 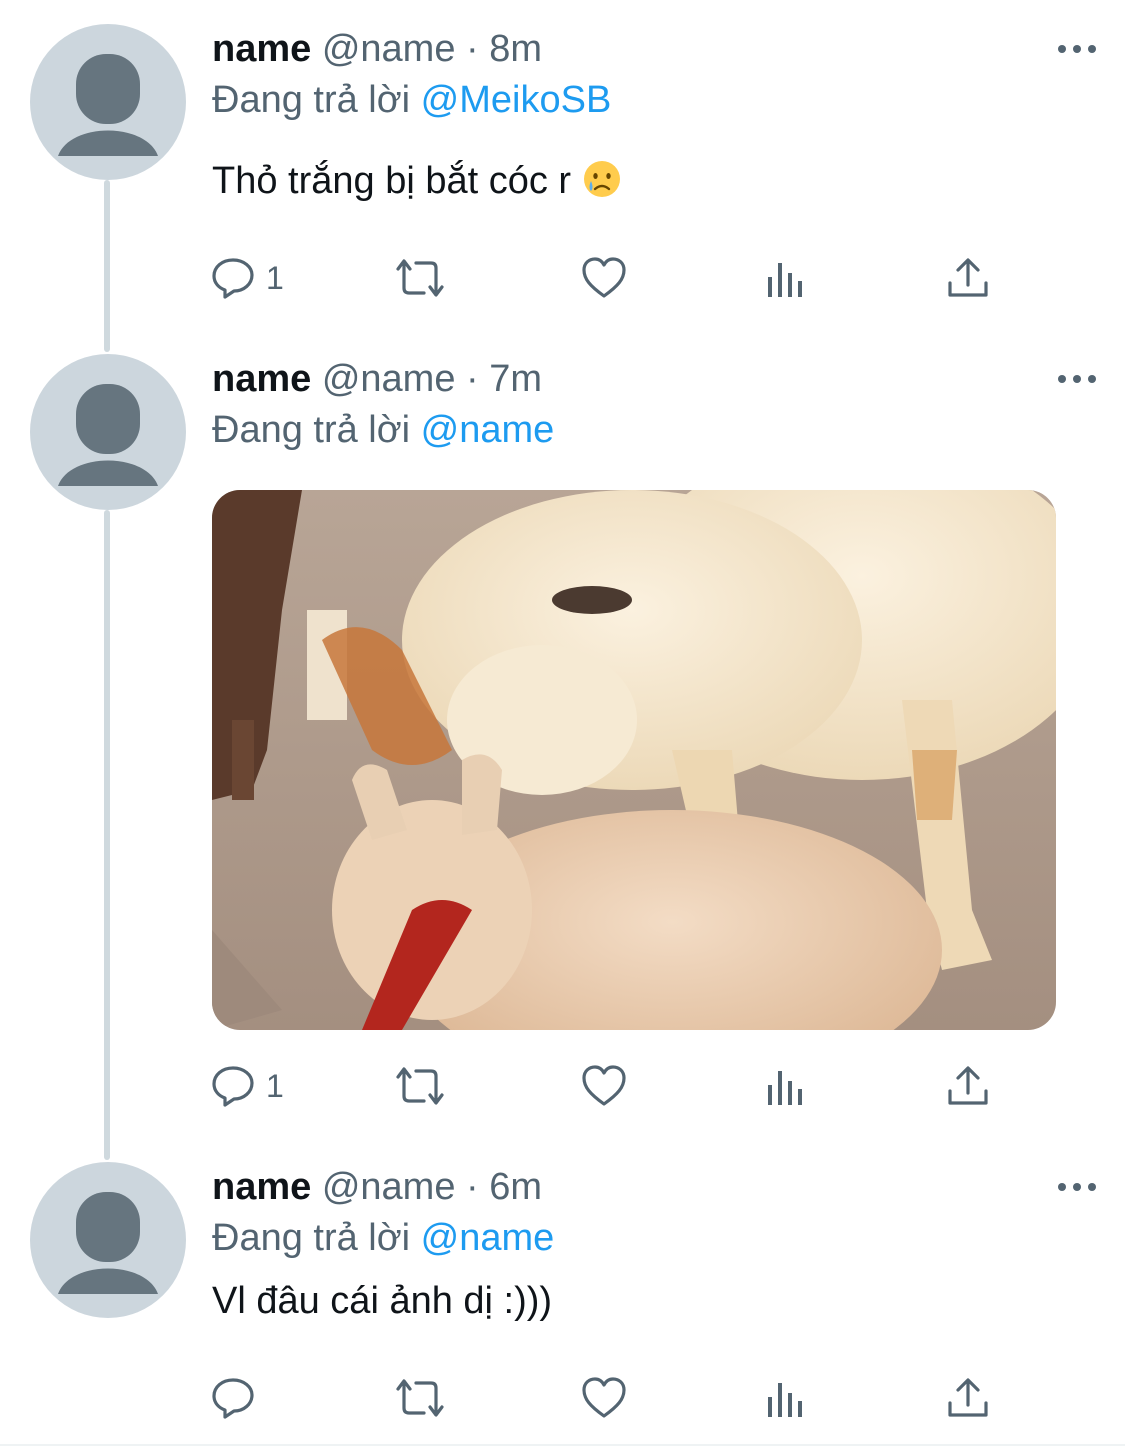 I want to click on timestamp: 7m, so click(x=515, y=379).